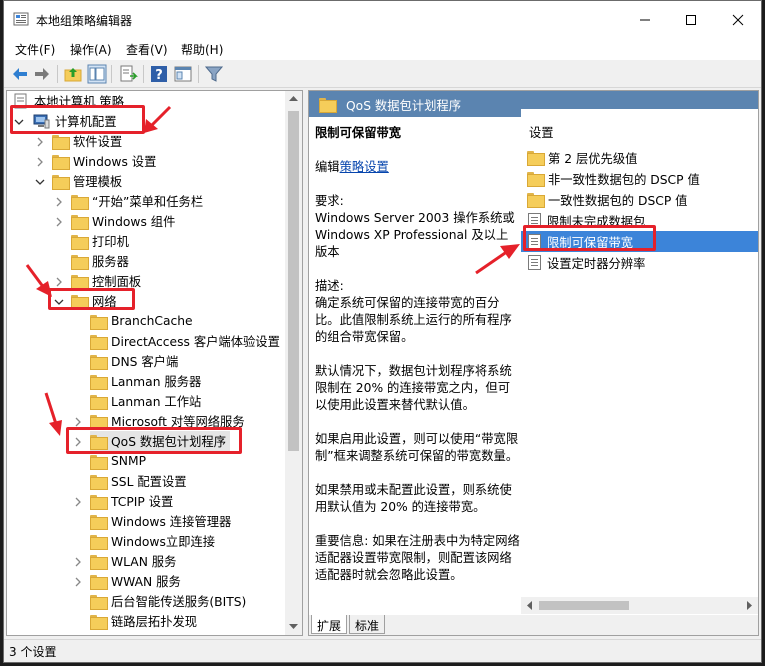 The image size is (765, 666). Describe the element at coordinates (154, 622) in the screenshot. I see `tree-item-label: 链路层拓扑发现` at that location.